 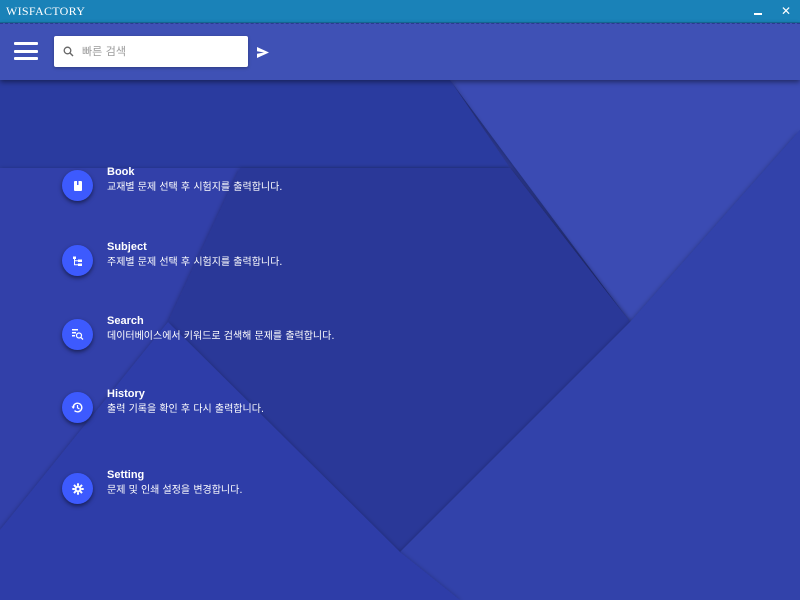 I want to click on gear-icon, so click(x=77, y=488).